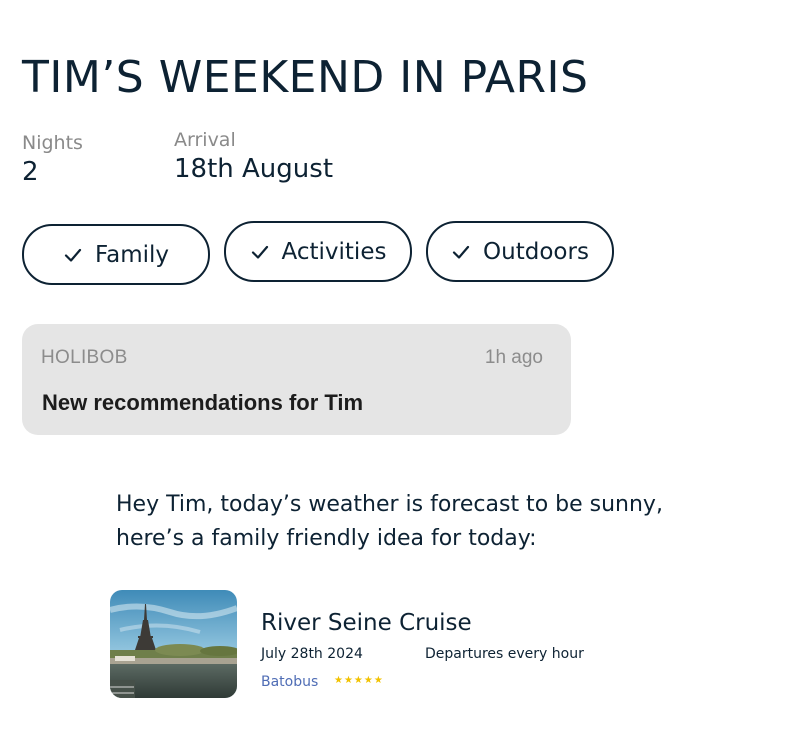  Describe the element at coordinates (173, 644) in the screenshot. I see `eiffel-tower-photo` at that location.